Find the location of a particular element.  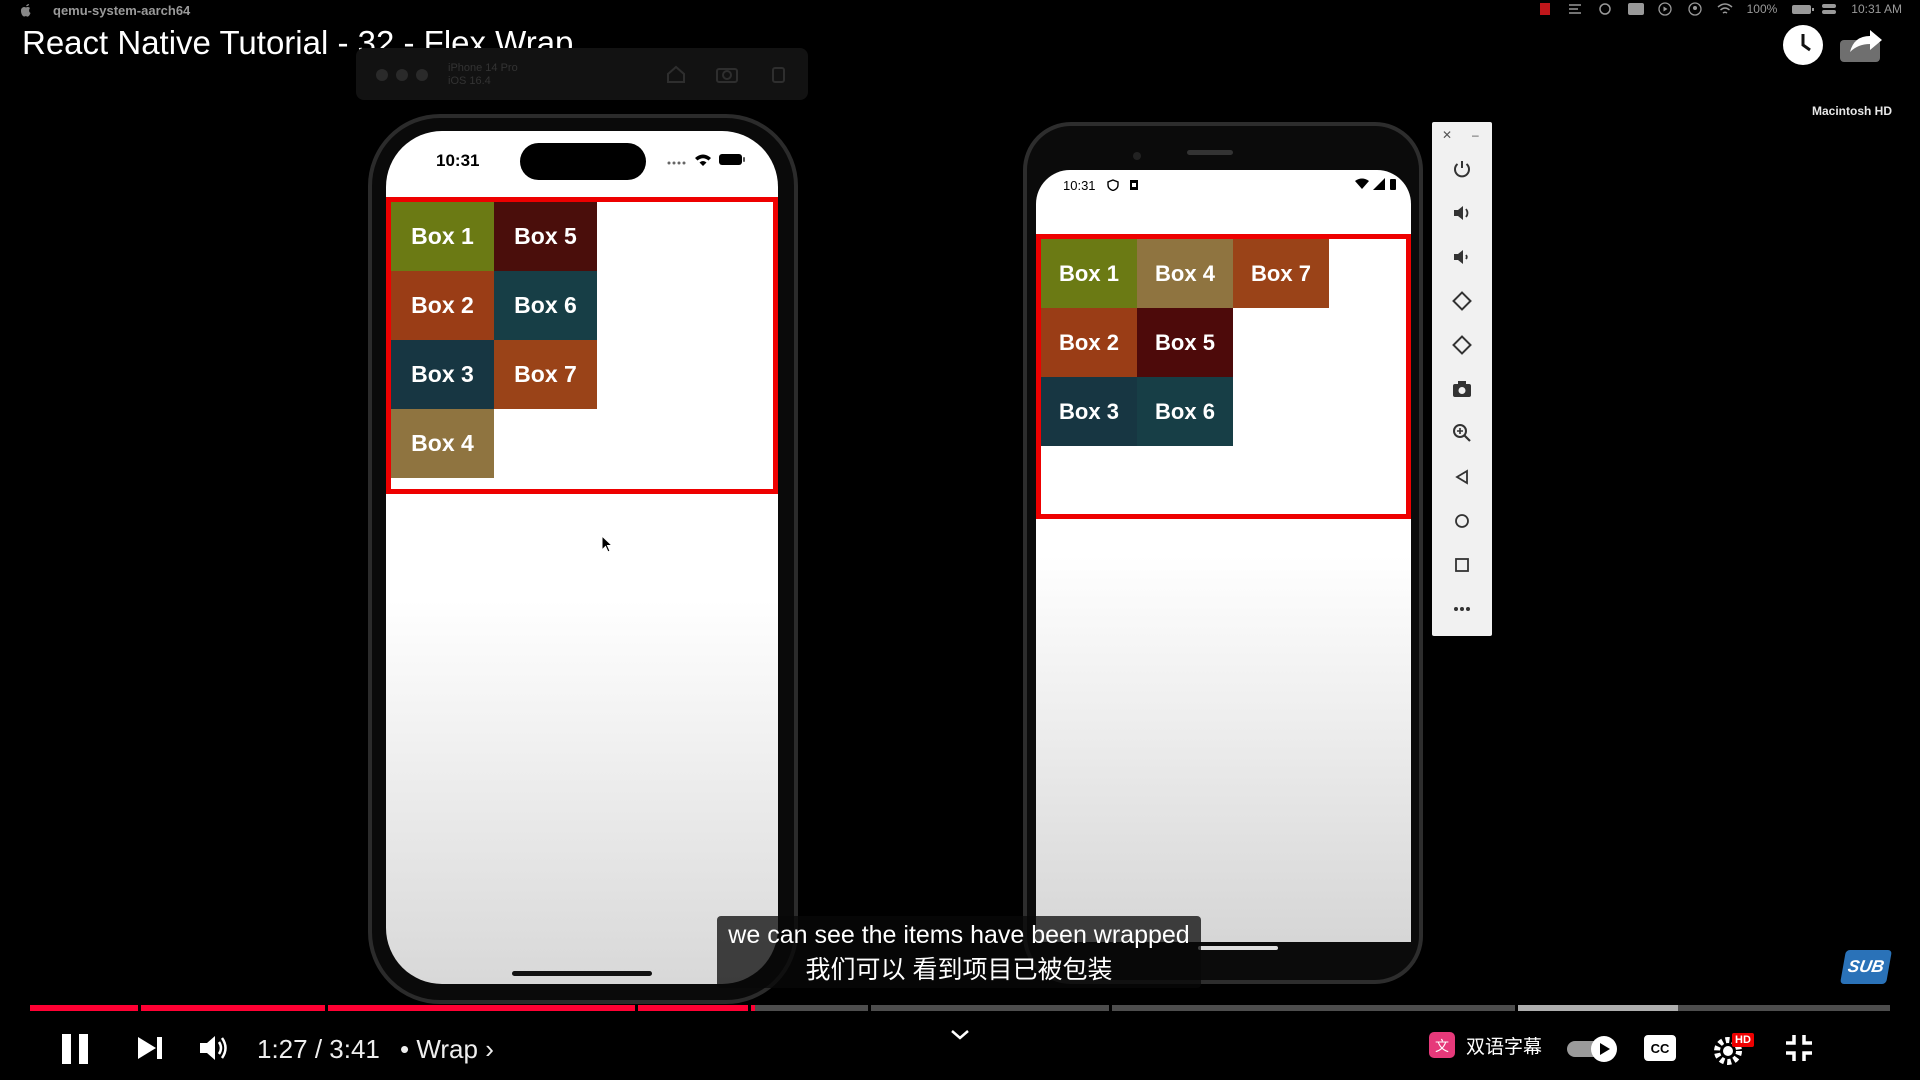

expand-button is located at coordinates (960, 1037).